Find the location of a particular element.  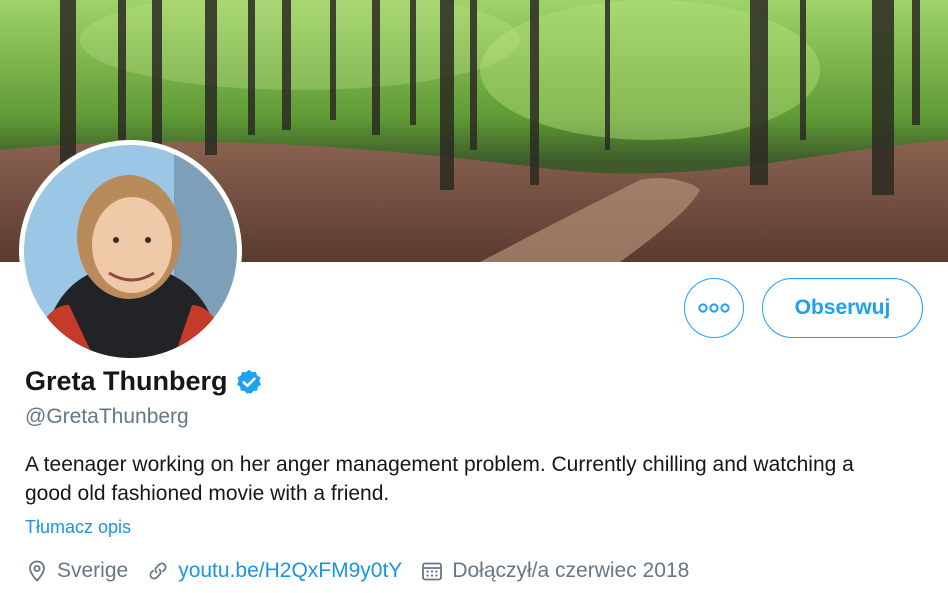

profile-photo is located at coordinates (130, 251).